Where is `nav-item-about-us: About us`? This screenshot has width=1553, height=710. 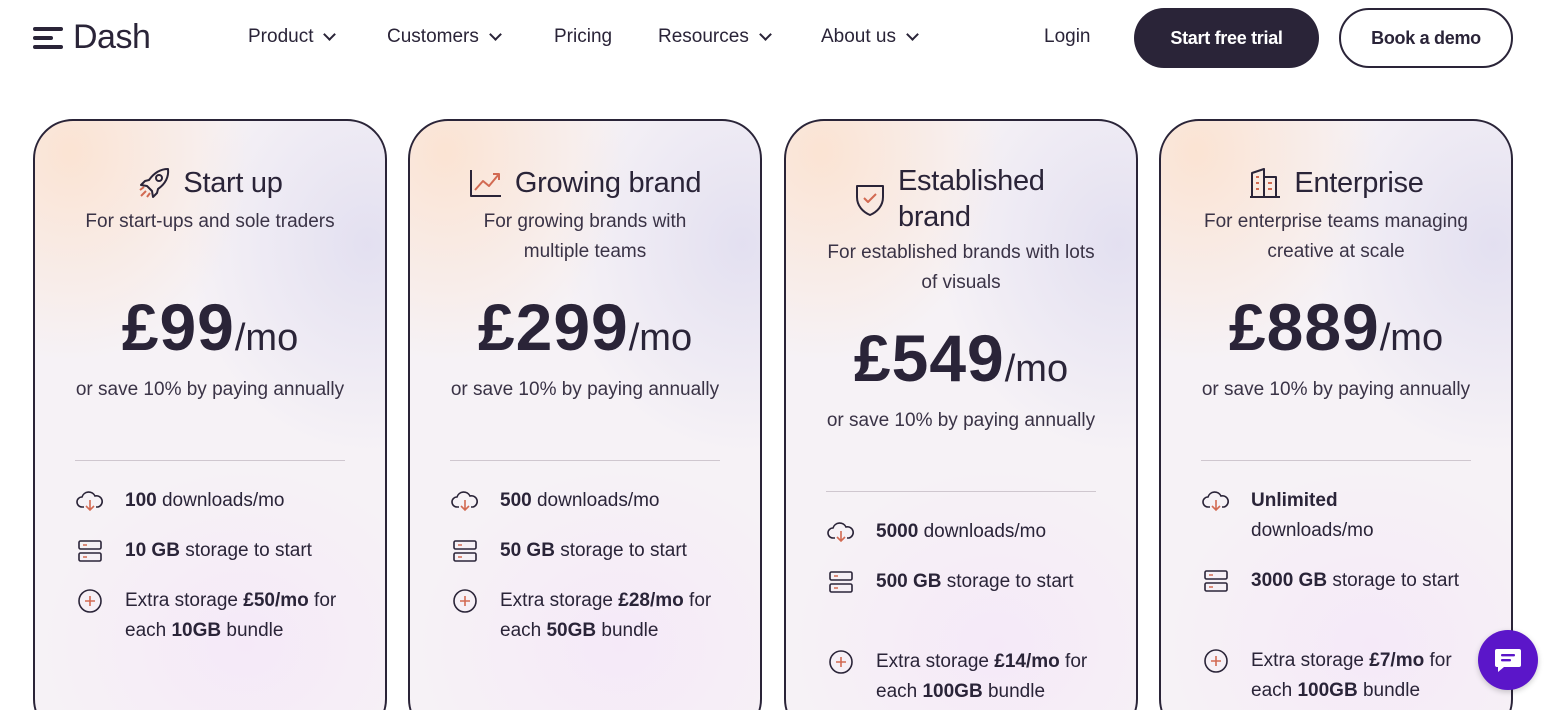
nav-item-about-us: About us is located at coordinates (870, 37).